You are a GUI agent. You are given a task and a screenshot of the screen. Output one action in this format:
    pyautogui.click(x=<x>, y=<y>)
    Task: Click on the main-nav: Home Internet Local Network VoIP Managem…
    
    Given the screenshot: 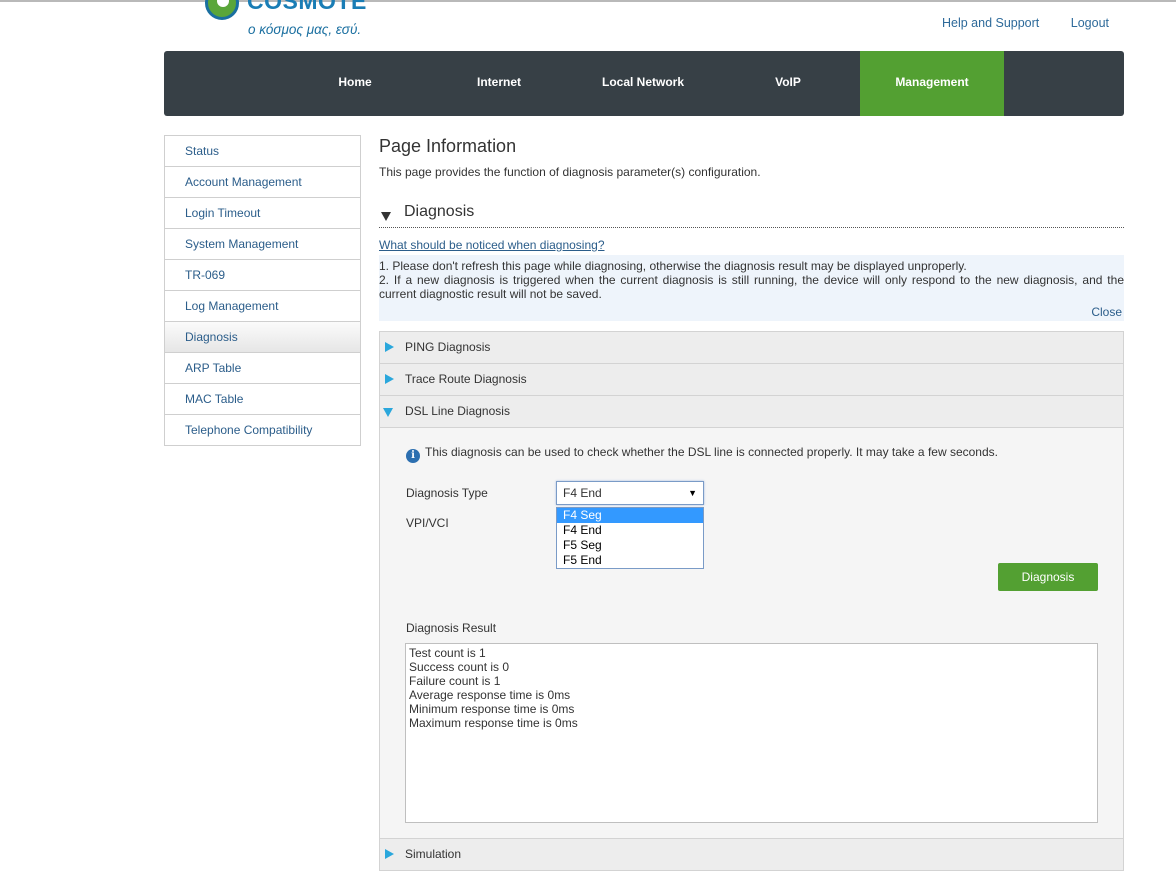 What is the action you would take?
    pyautogui.click(x=644, y=83)
    